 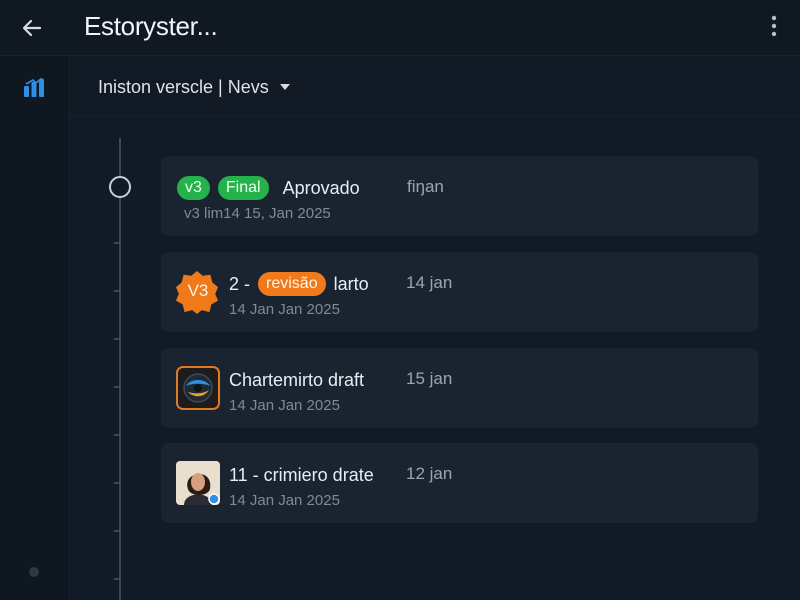 I want to click on more-vertical-icon, so click(x=774, y=26).